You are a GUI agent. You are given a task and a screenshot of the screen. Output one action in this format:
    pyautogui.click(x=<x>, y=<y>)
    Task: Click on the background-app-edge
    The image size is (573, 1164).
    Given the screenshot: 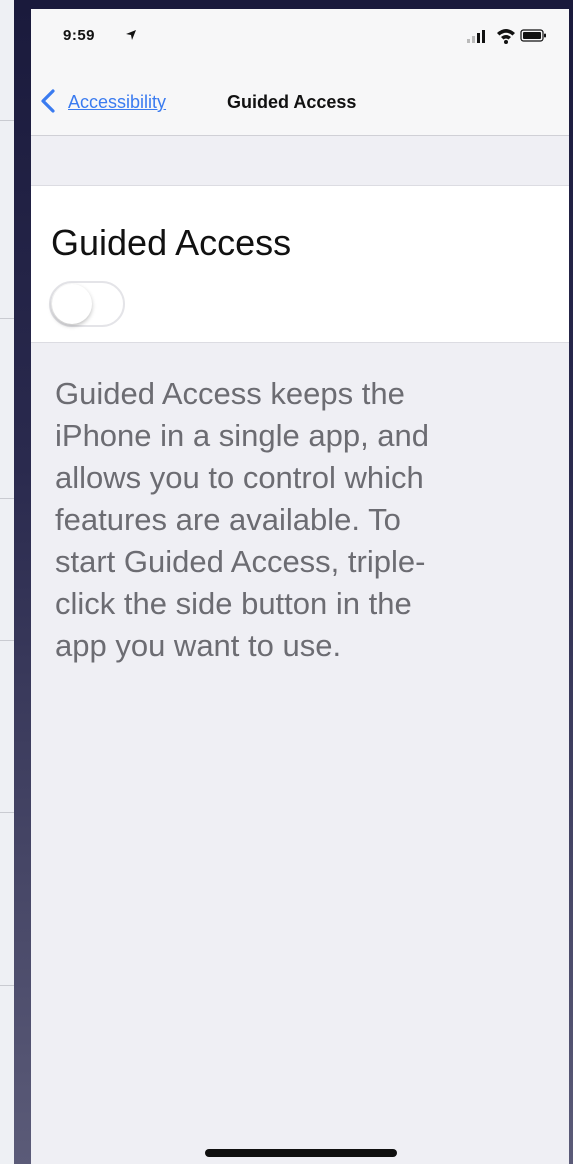 What is the action you would take?
    pyautogui.click(x=7, y=582)
    